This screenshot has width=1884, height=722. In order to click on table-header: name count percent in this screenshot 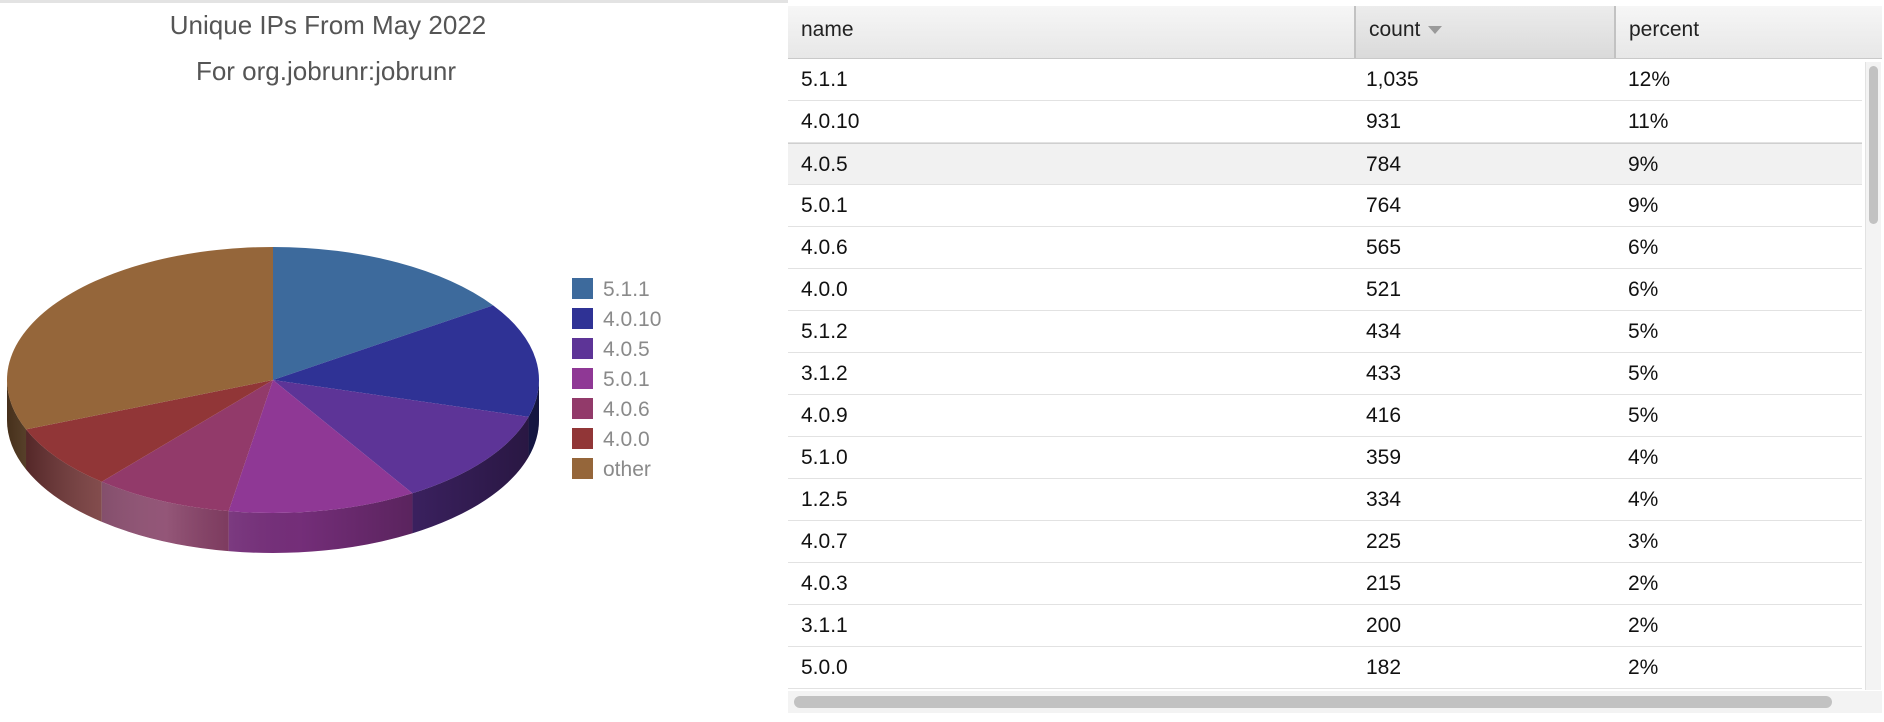, I will do `click(1335, 32)`.